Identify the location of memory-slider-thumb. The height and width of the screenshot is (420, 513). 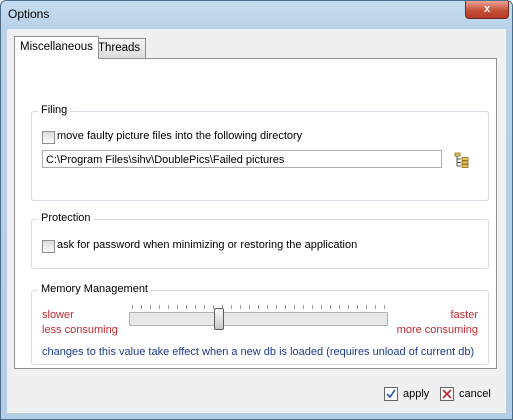
(218, 319).